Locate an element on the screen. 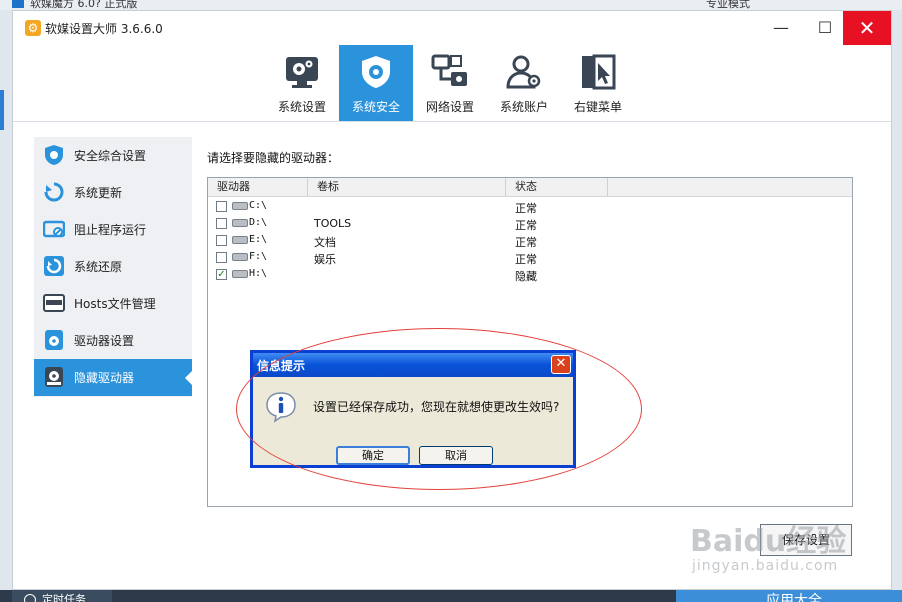 The height and width of the screenshot is (602, 902). maximize-button: ☐ is located at coordinates (825, 28).